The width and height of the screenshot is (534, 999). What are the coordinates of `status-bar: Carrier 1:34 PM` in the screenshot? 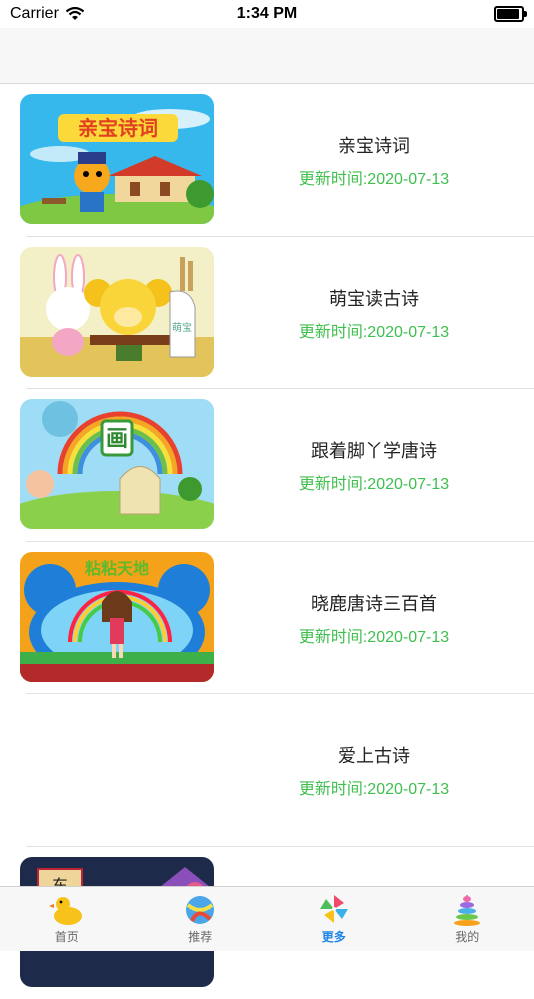 It's located at (267, 14).